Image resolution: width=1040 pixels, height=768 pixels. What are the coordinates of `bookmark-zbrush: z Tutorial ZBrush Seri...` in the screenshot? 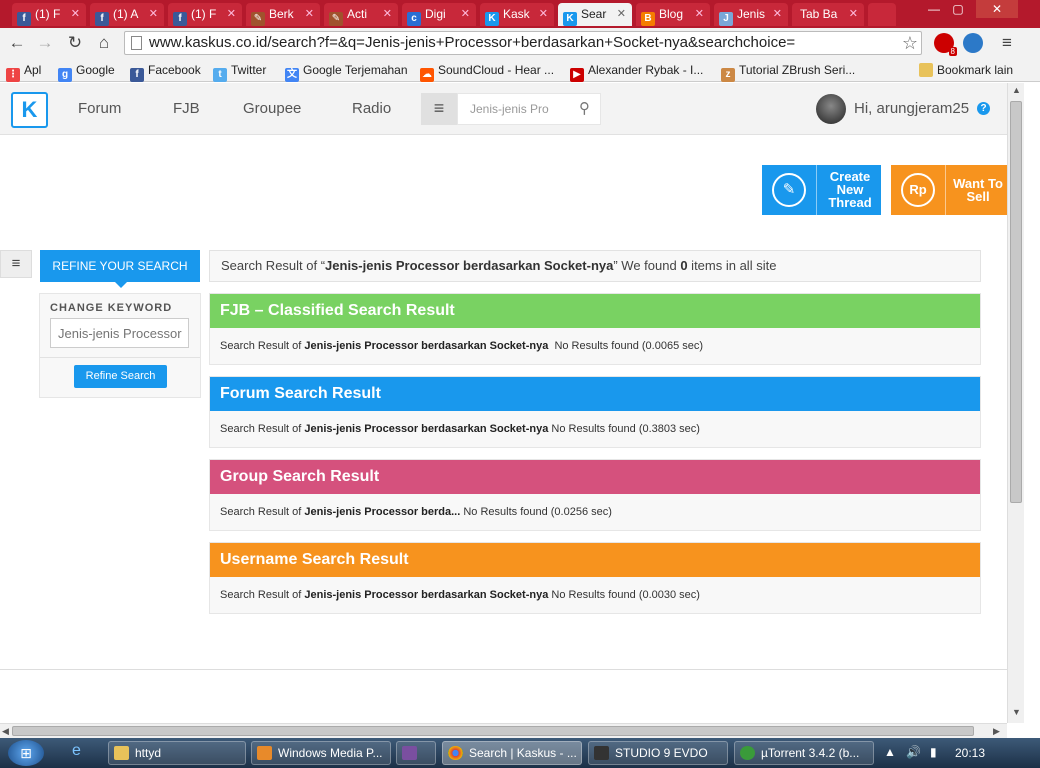 It's located at (788, 72).